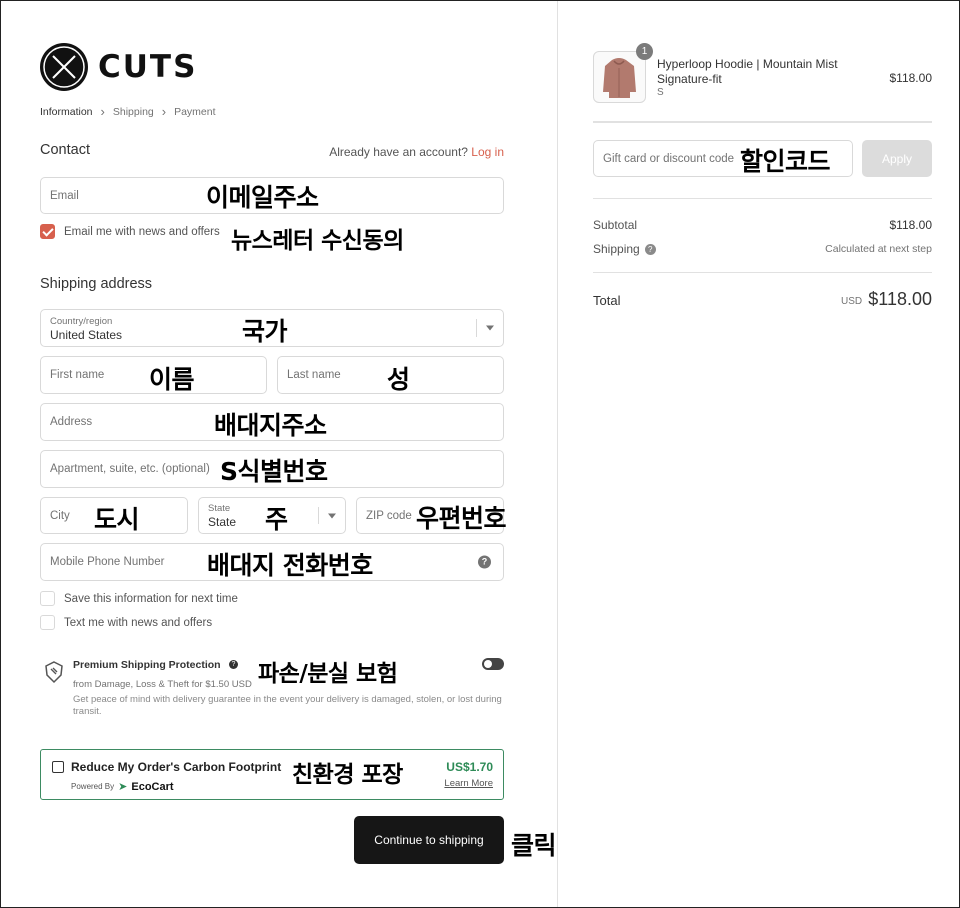 The image size is (960, 908). What do you see at coordinates (314, 375) in the screenshot?
I see `last-name-placeholder: Last name` at bounding box center [314, 375].